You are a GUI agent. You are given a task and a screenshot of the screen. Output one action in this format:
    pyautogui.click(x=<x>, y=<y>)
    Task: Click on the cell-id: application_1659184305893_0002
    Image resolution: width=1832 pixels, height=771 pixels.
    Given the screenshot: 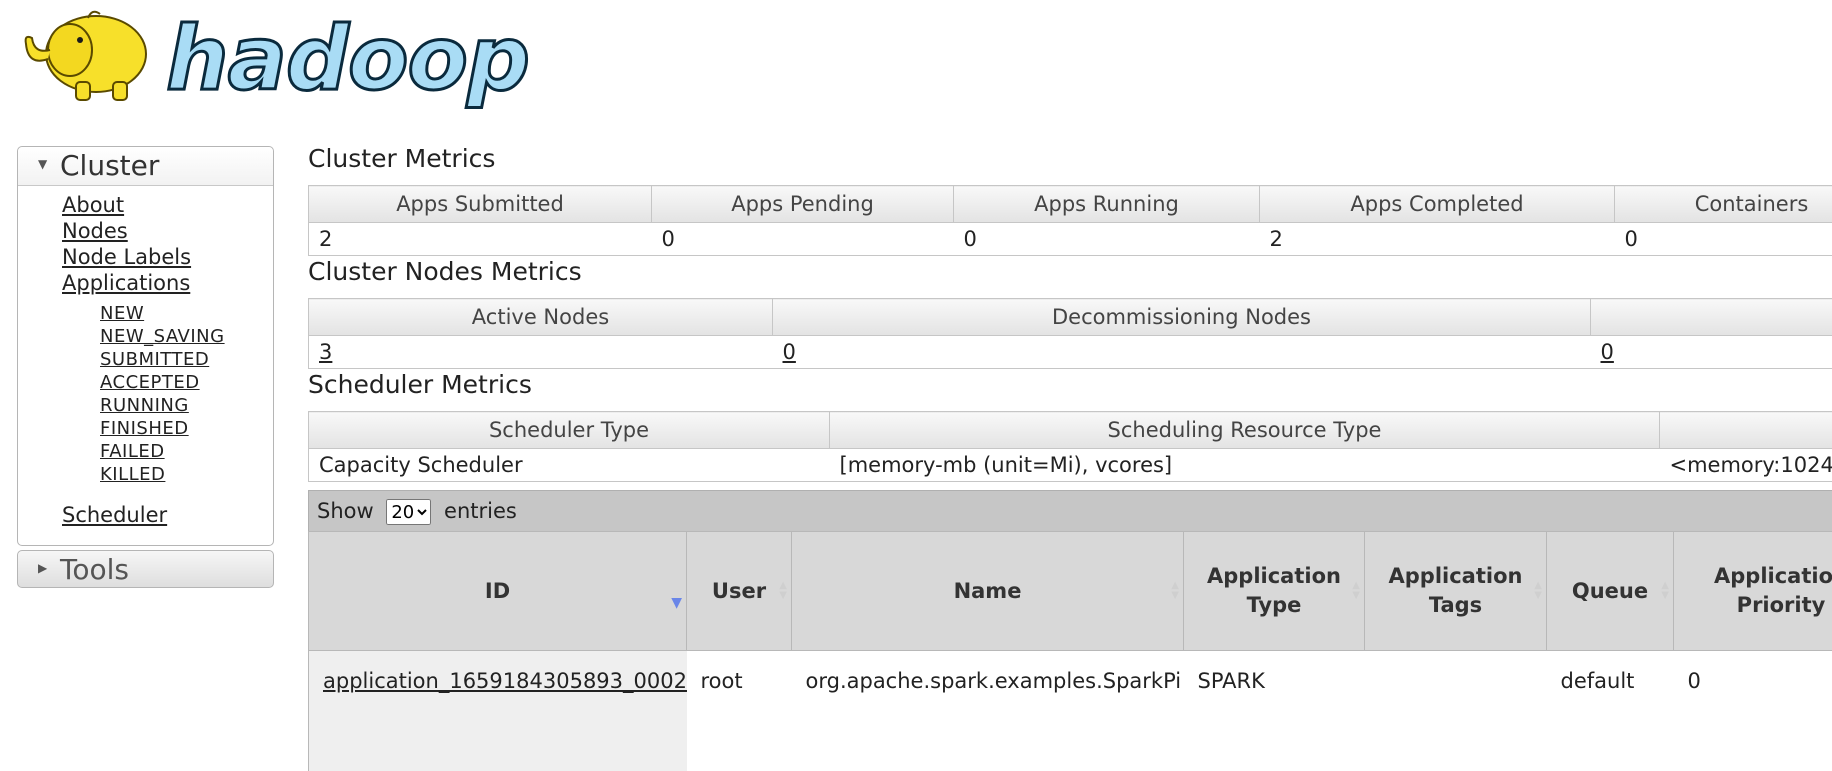 What is the action you would take?
    pyautogui.click(x=498, y=681)
    